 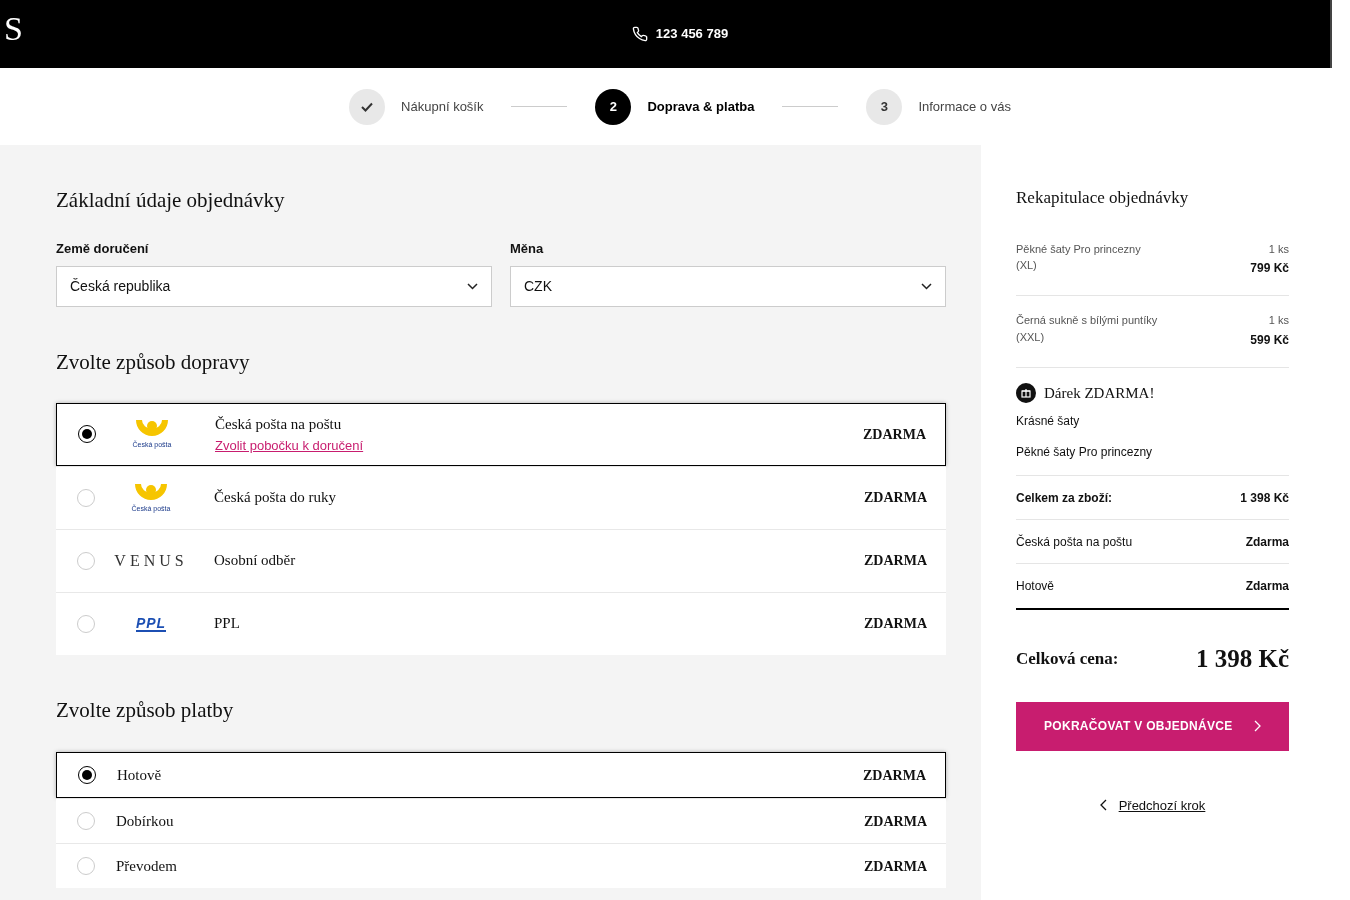 I want to click on option-name: PPL, so click(x=227, y=624).